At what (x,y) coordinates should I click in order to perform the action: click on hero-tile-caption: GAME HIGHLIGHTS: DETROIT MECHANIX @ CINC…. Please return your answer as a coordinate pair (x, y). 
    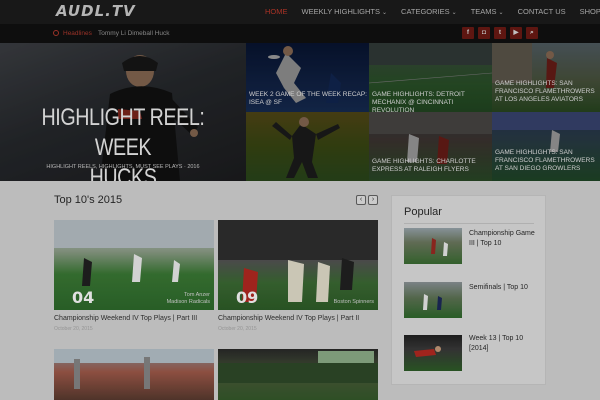
    Looking at the image, I should click on (418, 101).